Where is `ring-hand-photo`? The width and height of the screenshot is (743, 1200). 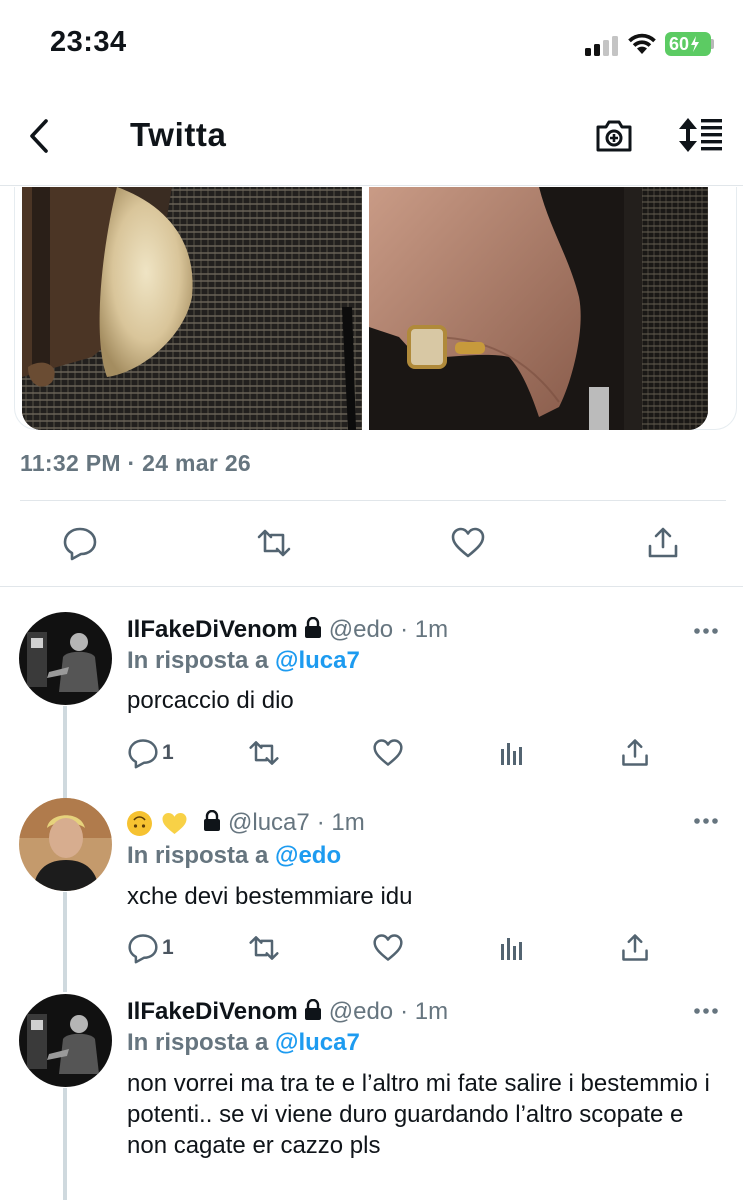
ring-hand-photo is located at coordinates (538, 308).